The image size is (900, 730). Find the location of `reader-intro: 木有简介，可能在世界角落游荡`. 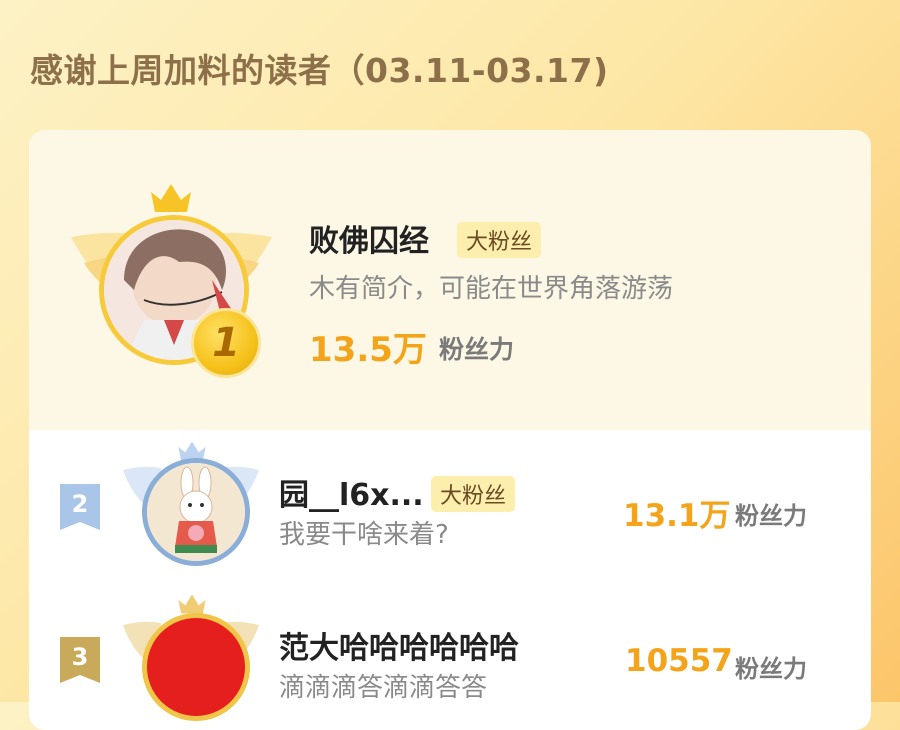

reader-intro: 木有简介，可能在世界角落游荡 is located at coordinates (491, 289).